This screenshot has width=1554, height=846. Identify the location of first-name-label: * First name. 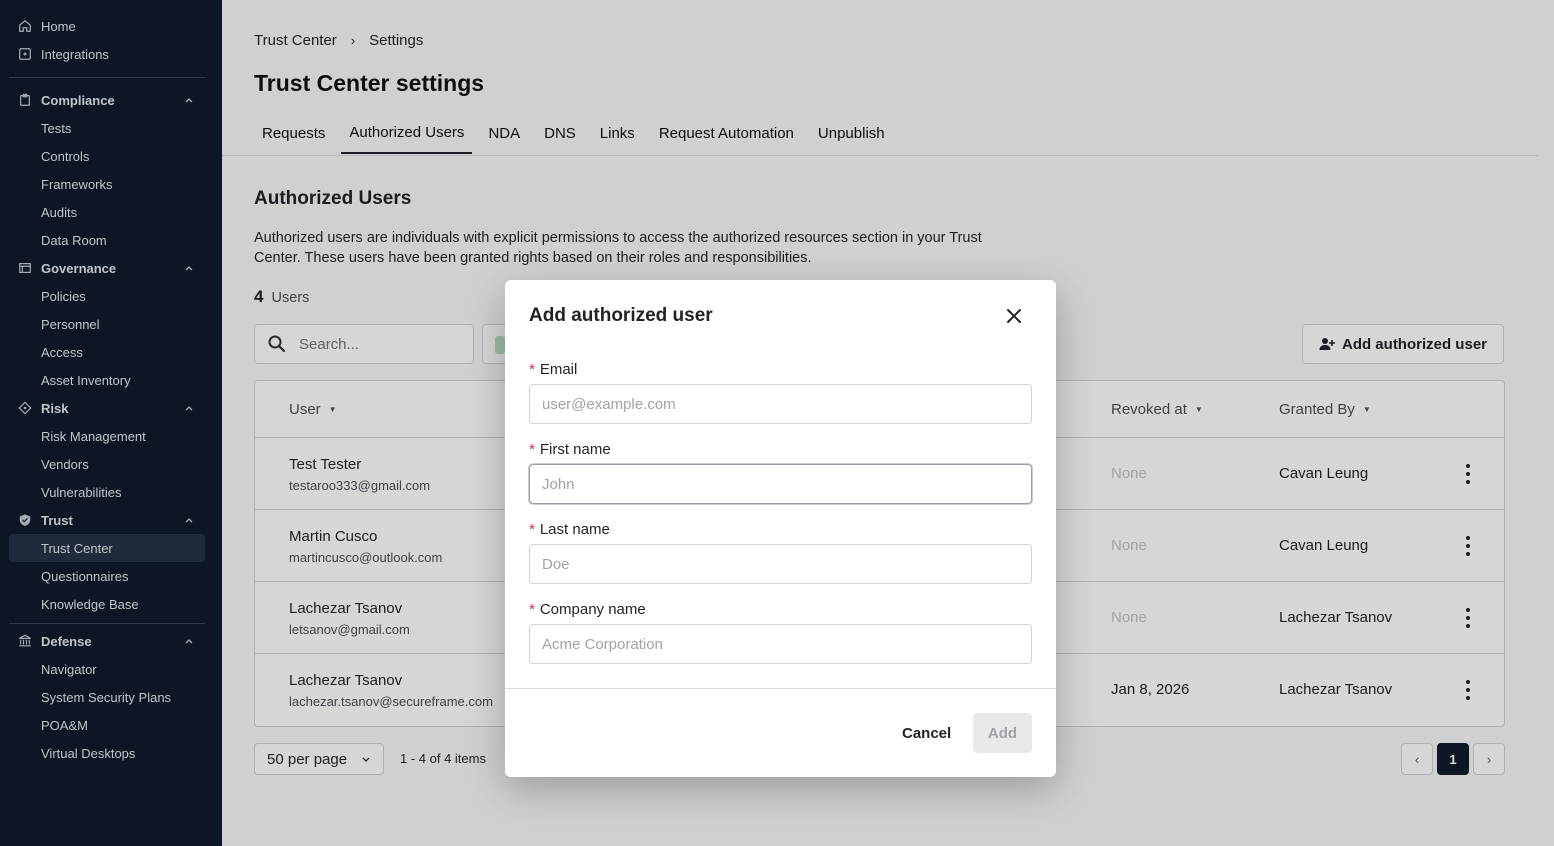
(570, 449).